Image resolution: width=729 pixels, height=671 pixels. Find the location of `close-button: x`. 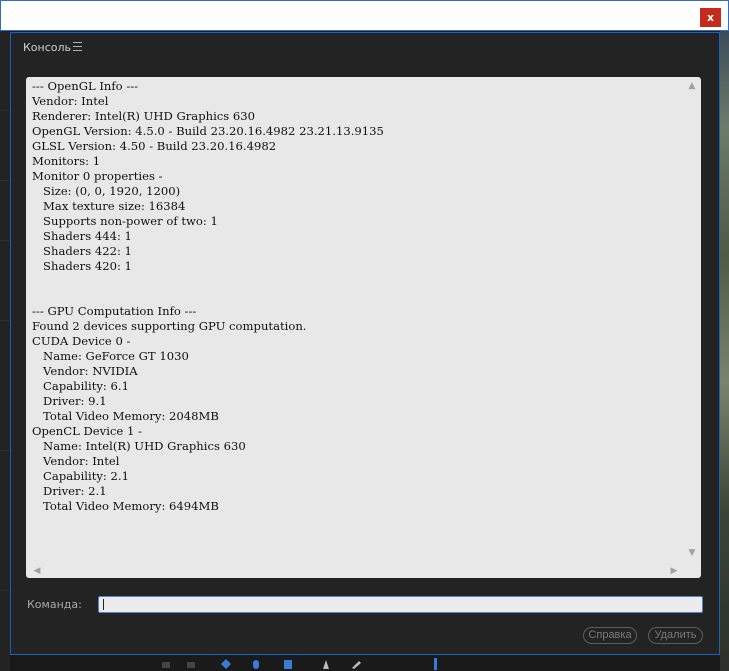

close-button: x is located at coordinates (710, 17).